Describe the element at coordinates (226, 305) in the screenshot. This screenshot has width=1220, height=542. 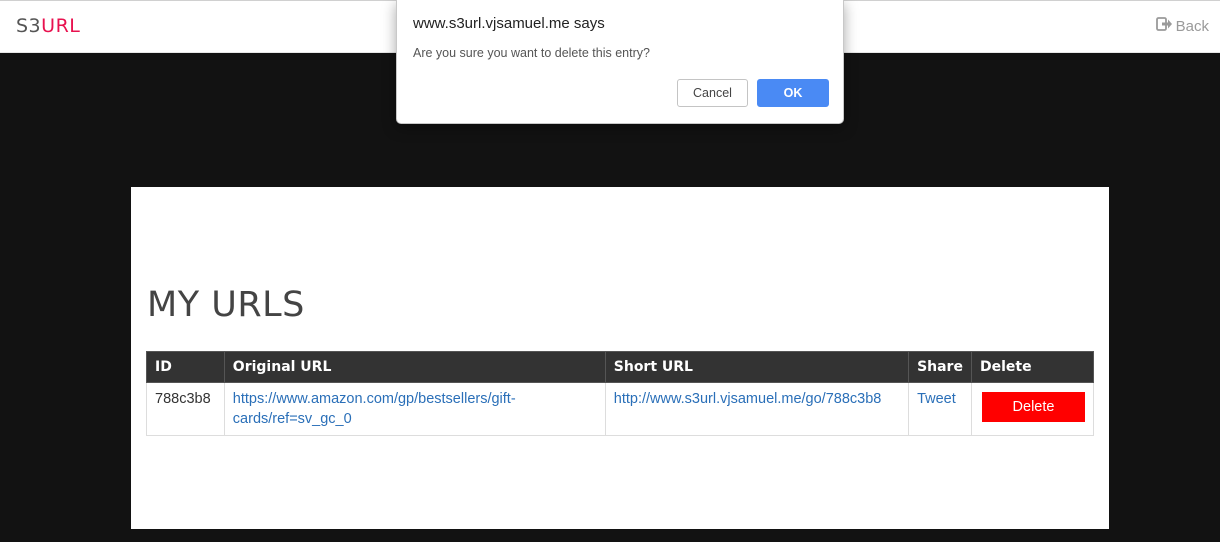
I see `page-title: MY URLS` at that location.